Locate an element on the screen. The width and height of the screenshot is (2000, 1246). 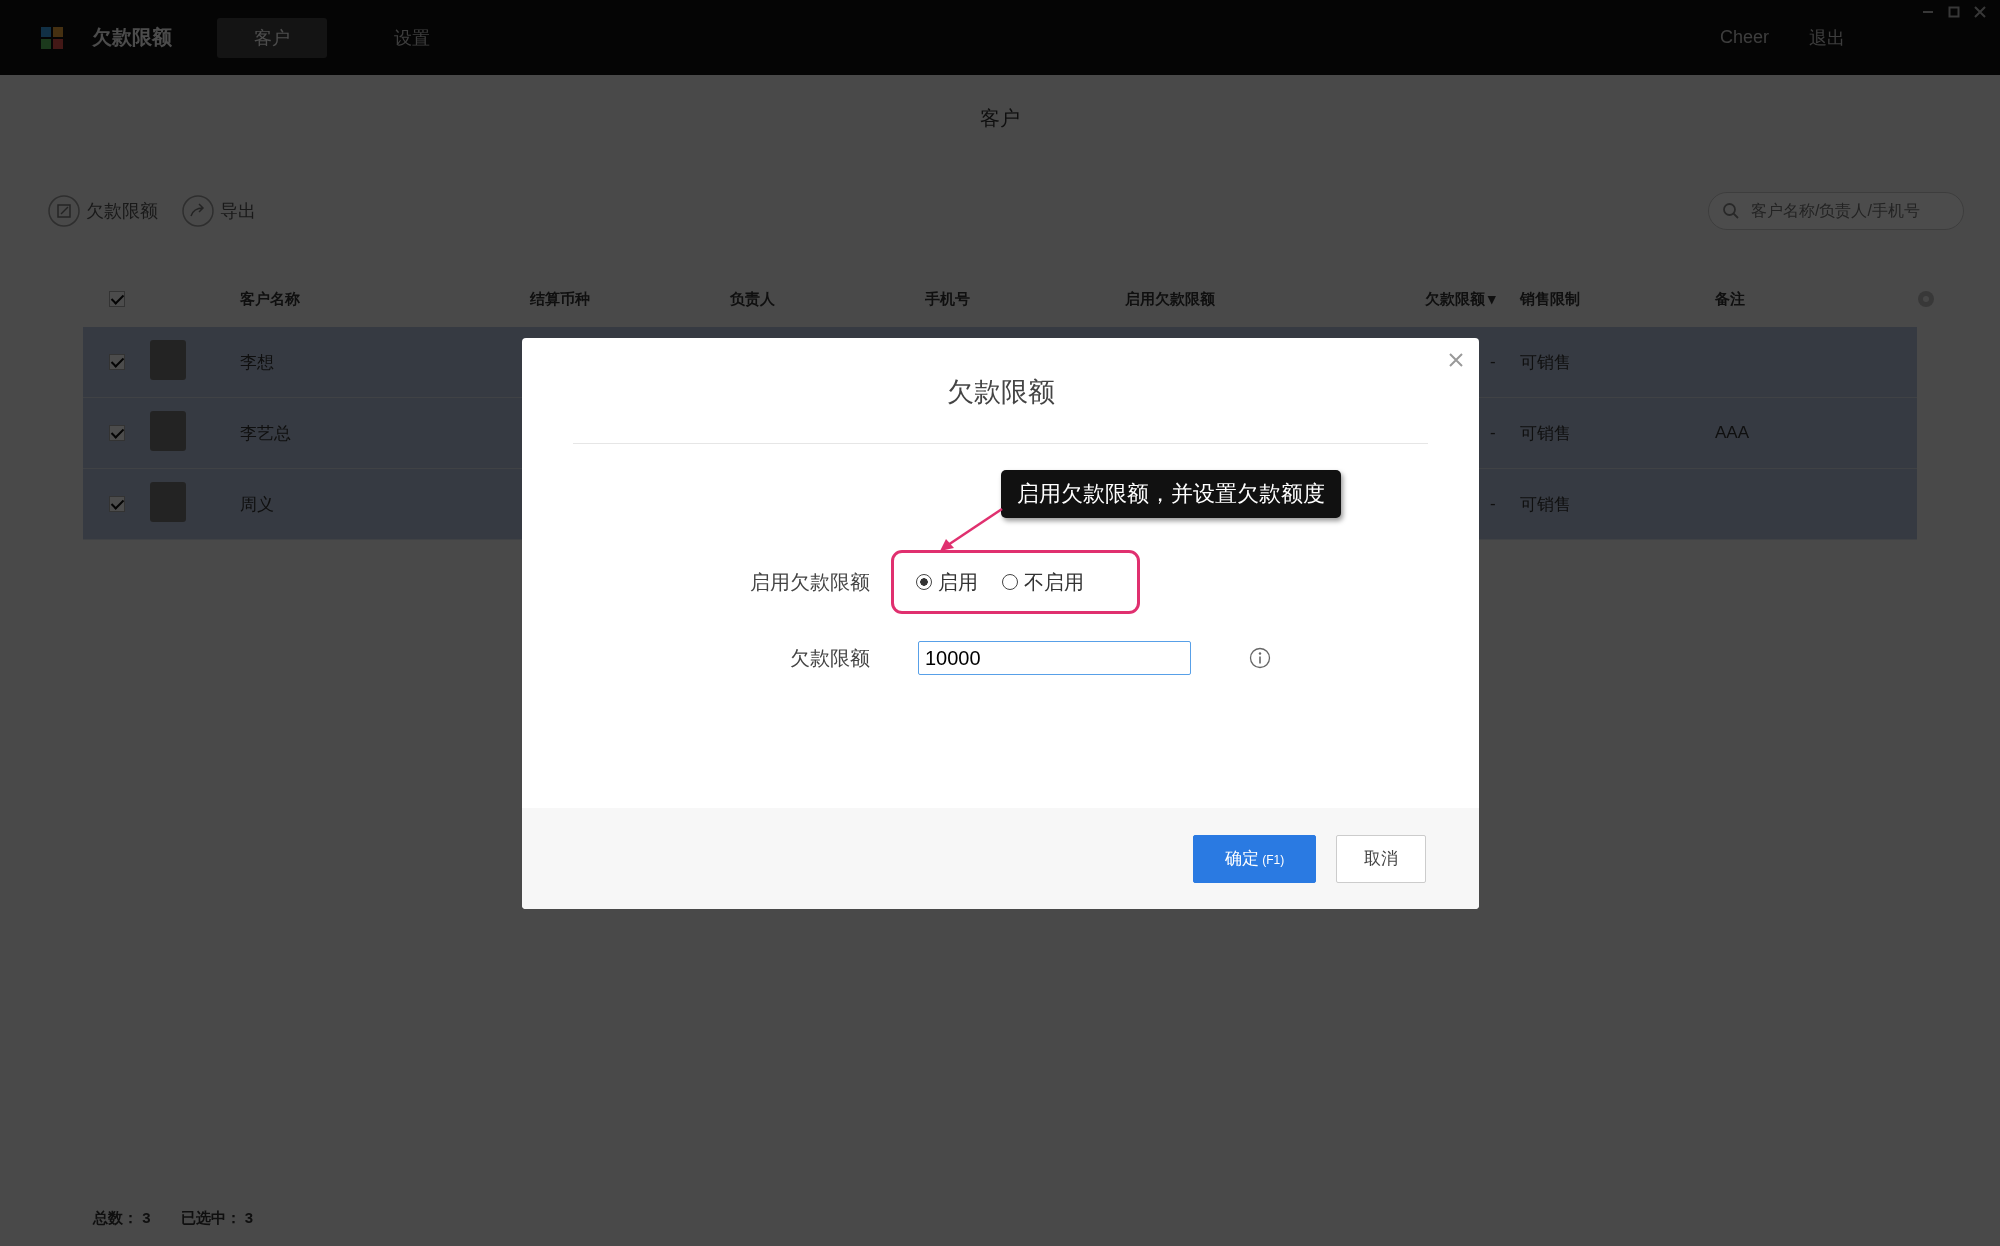
confirm-button: 确定 (F1) is located at coordinates (1254, 858).